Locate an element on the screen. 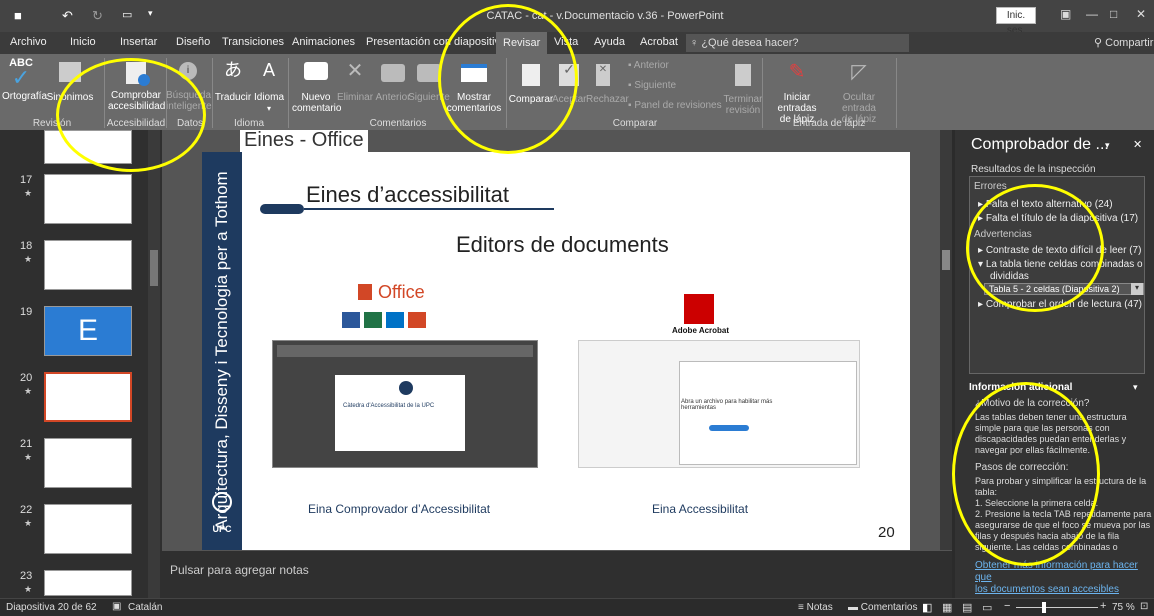 This screenshot has height=616, width=1154. tab-insertar: Insertar is located at coordinates (138, 42).